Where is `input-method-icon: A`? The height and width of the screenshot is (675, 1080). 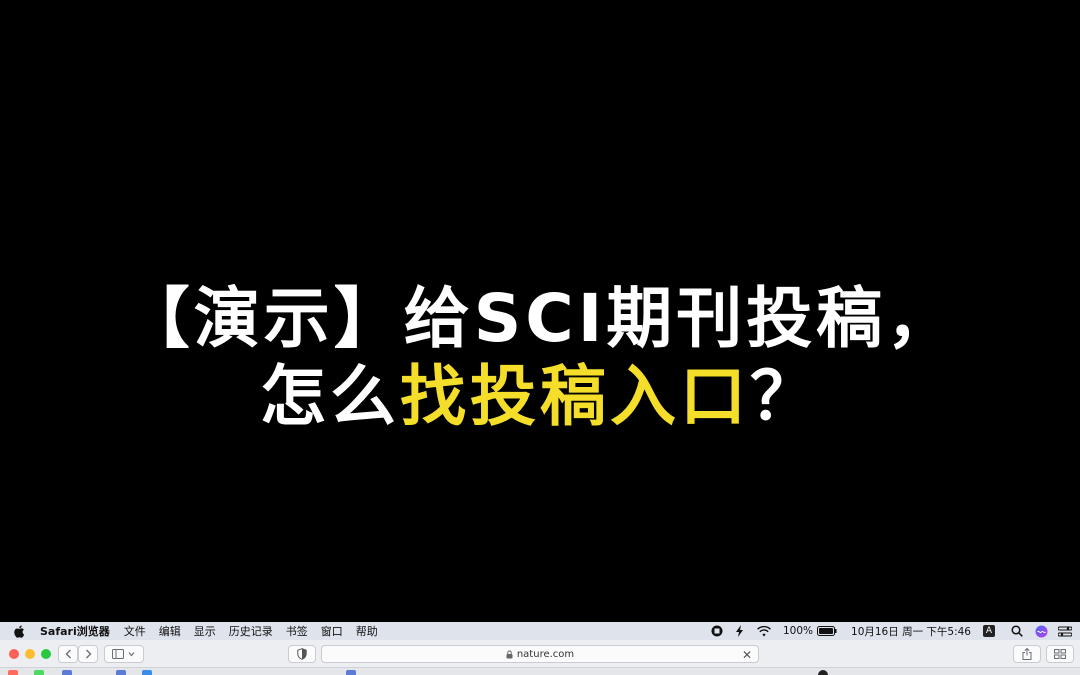 input-method-icon: A is located at coordinates (989, 631).